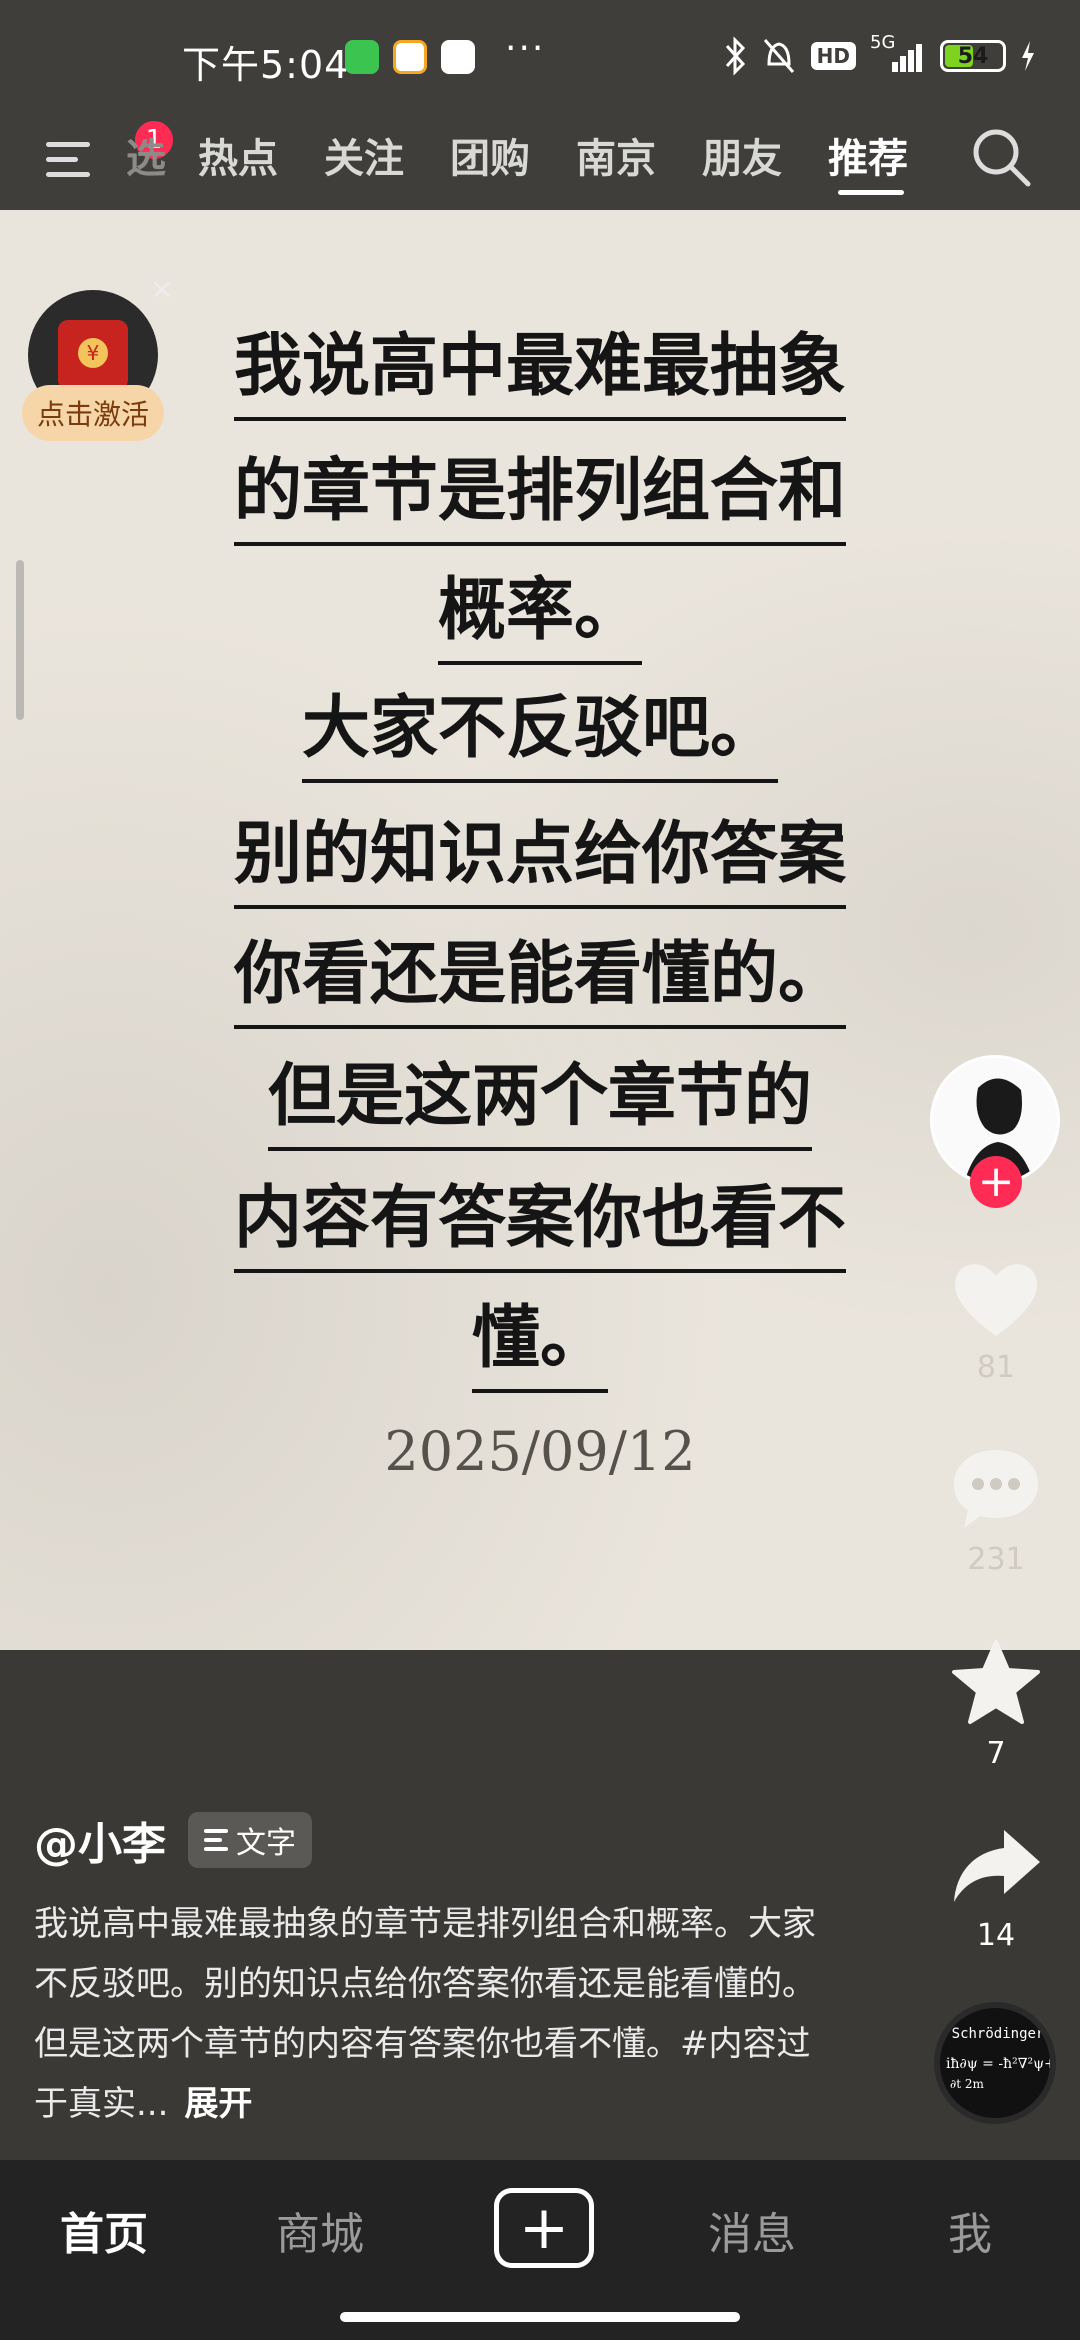 This screenshot has width=1080, height=2340. What do you see at coordinates (540, 1217) in the screenshot?
I see `post-line: 内容有答案你也看不` at bounding box center [540, 1217].